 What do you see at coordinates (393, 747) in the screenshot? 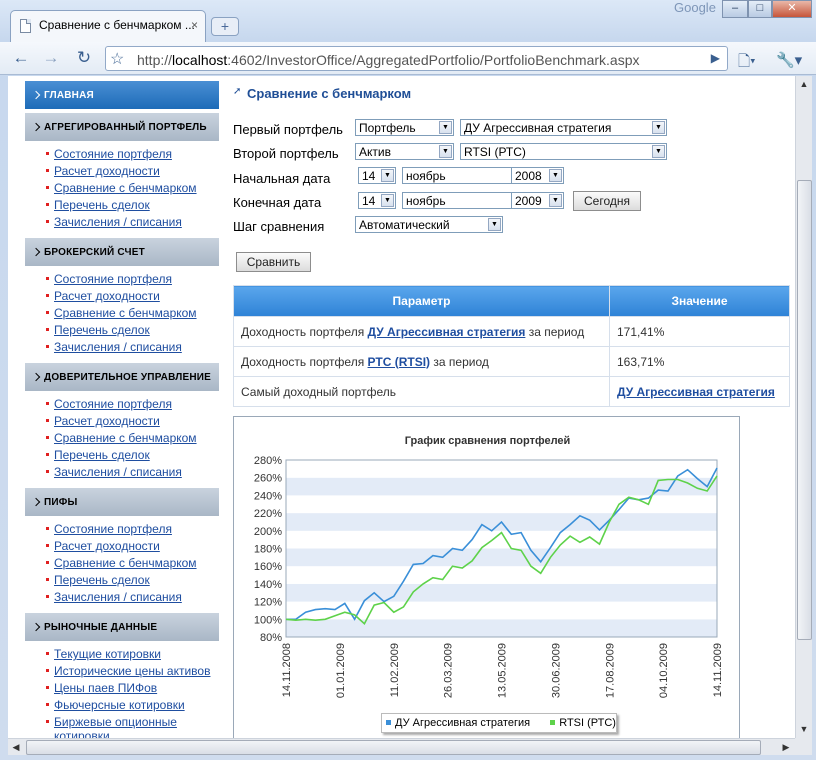
I see `horizontal-scroll-thumb` at bounding box center [393, 747].